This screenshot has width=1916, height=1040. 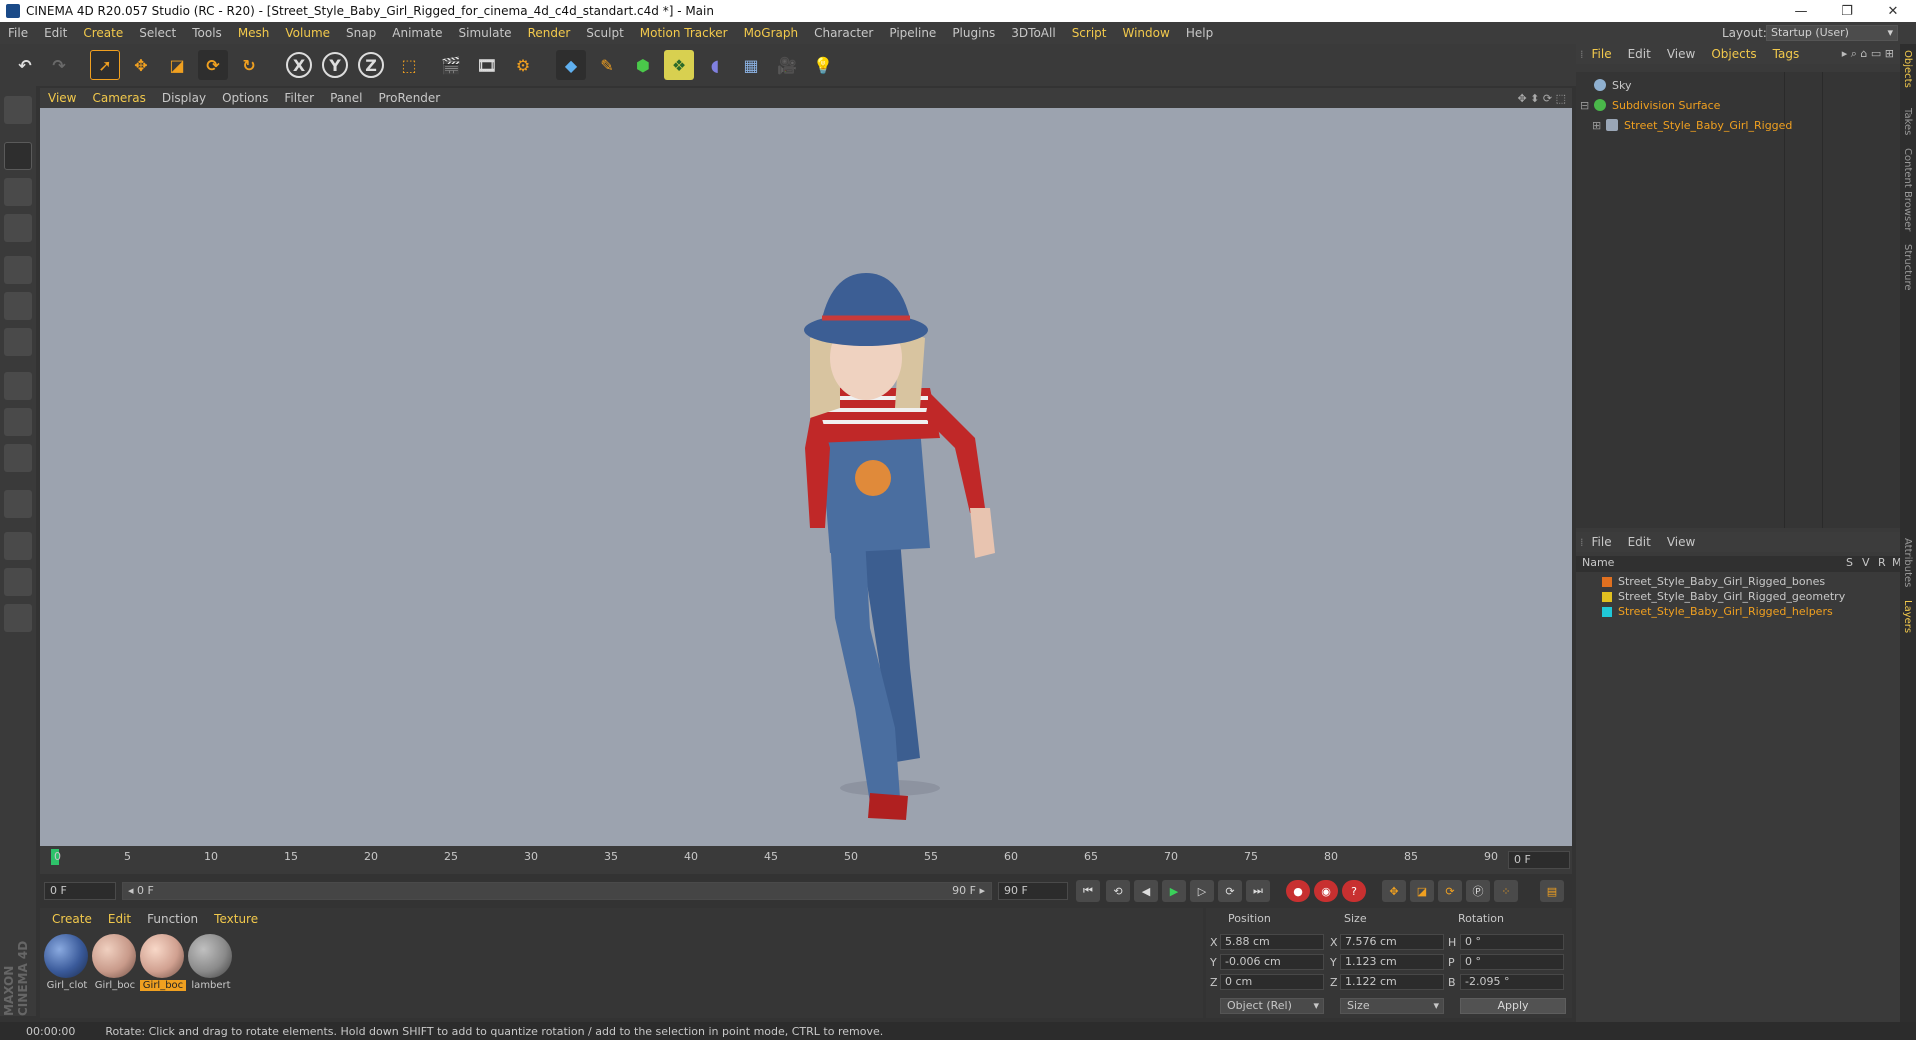 What do you see at coordinates (18, 386) in the screenshot?
I see `axis-mode-button` at bounding box center [18, 386].